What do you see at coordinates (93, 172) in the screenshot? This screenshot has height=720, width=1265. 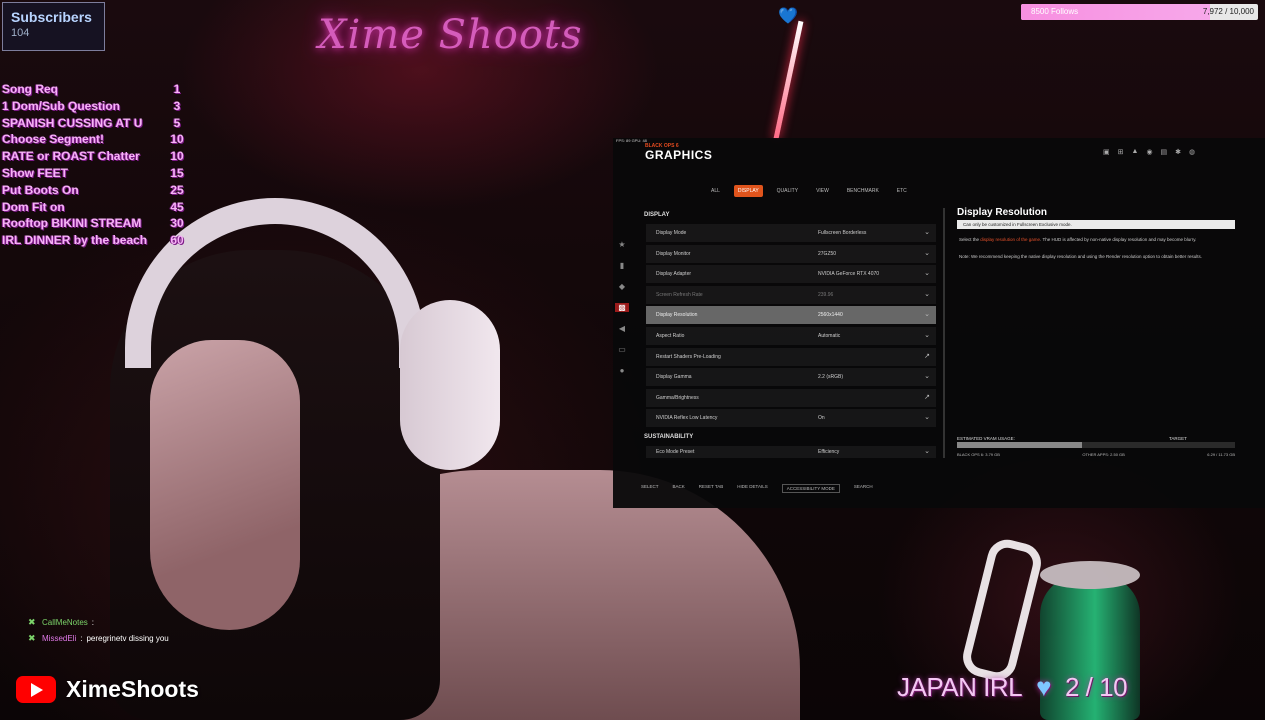 I see `menu-item: Show FEET 15` at bounding box center [93, 172].